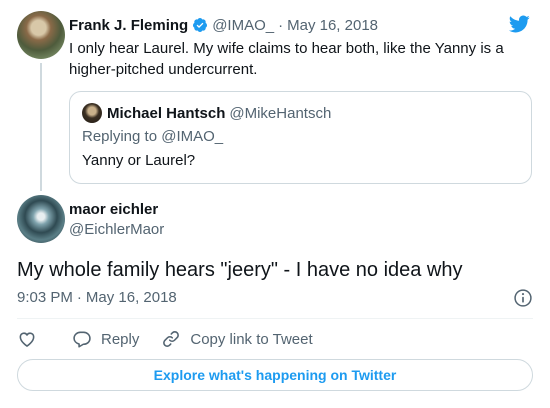 This screenshot has height=408, width=550. Describe the element at coordinates (275, 375) in the screenshot. I see `explore-twitter-button: Explore what's happening on Twitter` at that location.